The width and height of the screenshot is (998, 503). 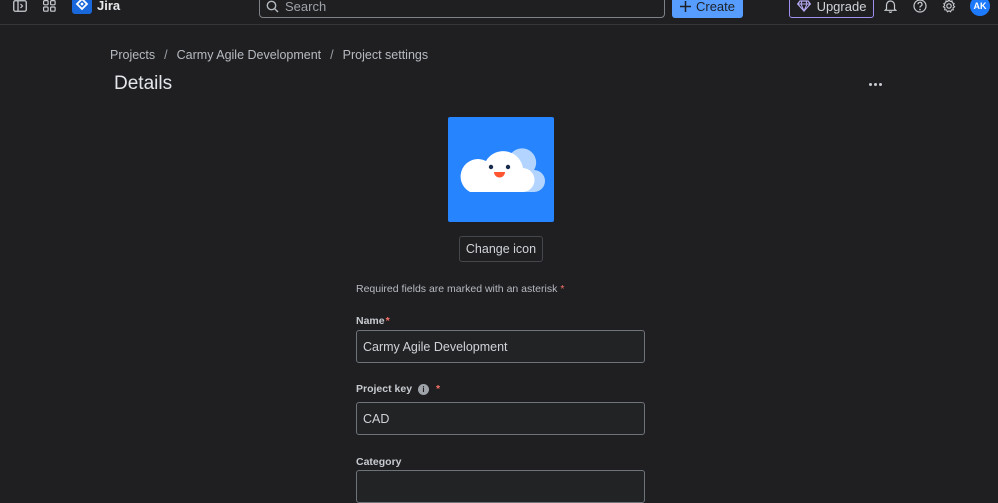 I want to click on project-key-label-text: Project key, so click(x=384, y=389).